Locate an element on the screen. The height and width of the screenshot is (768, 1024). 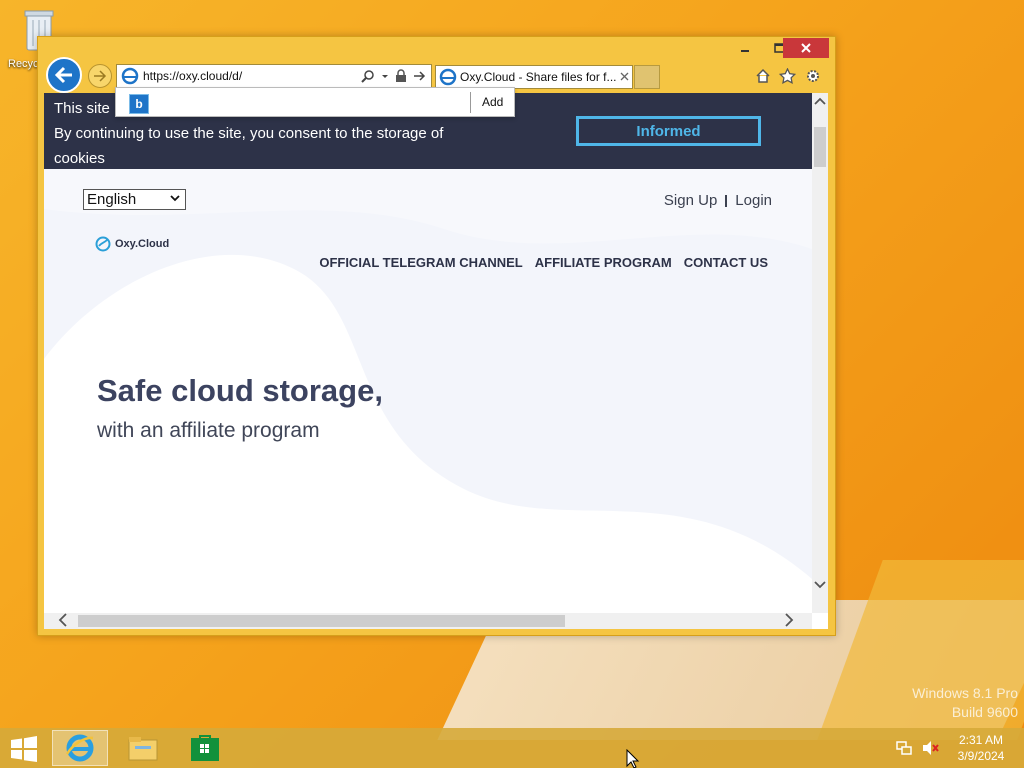
language-select-value: English is located at coordinates (112, 199).